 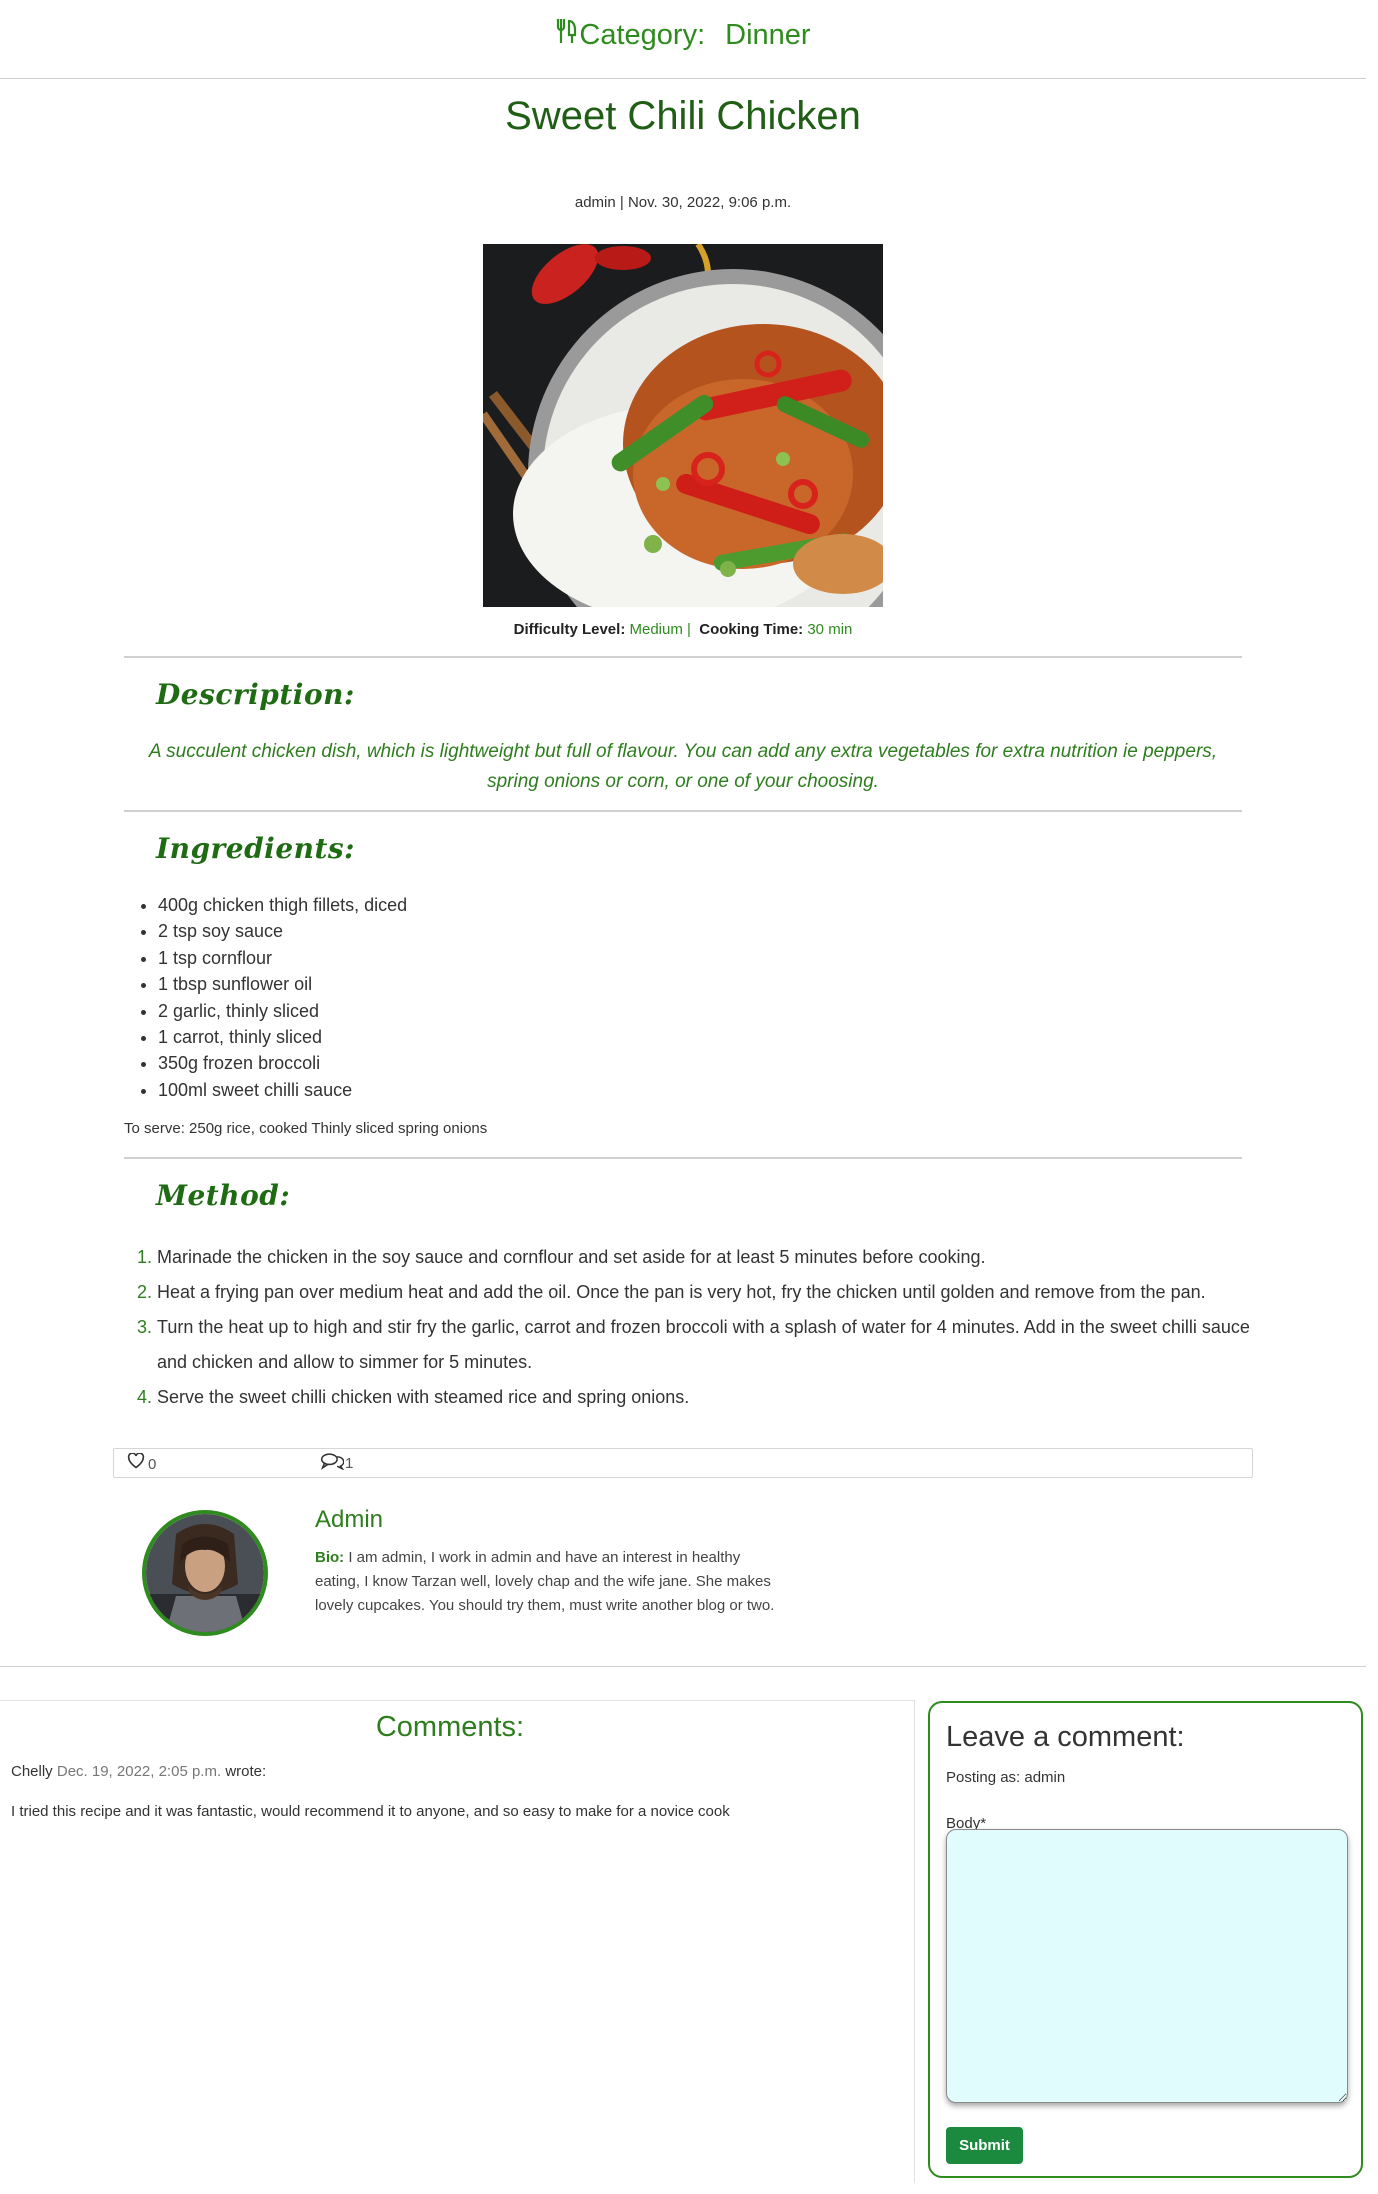 I want to click on comment-count: 1, so click(x=349, y=1463).